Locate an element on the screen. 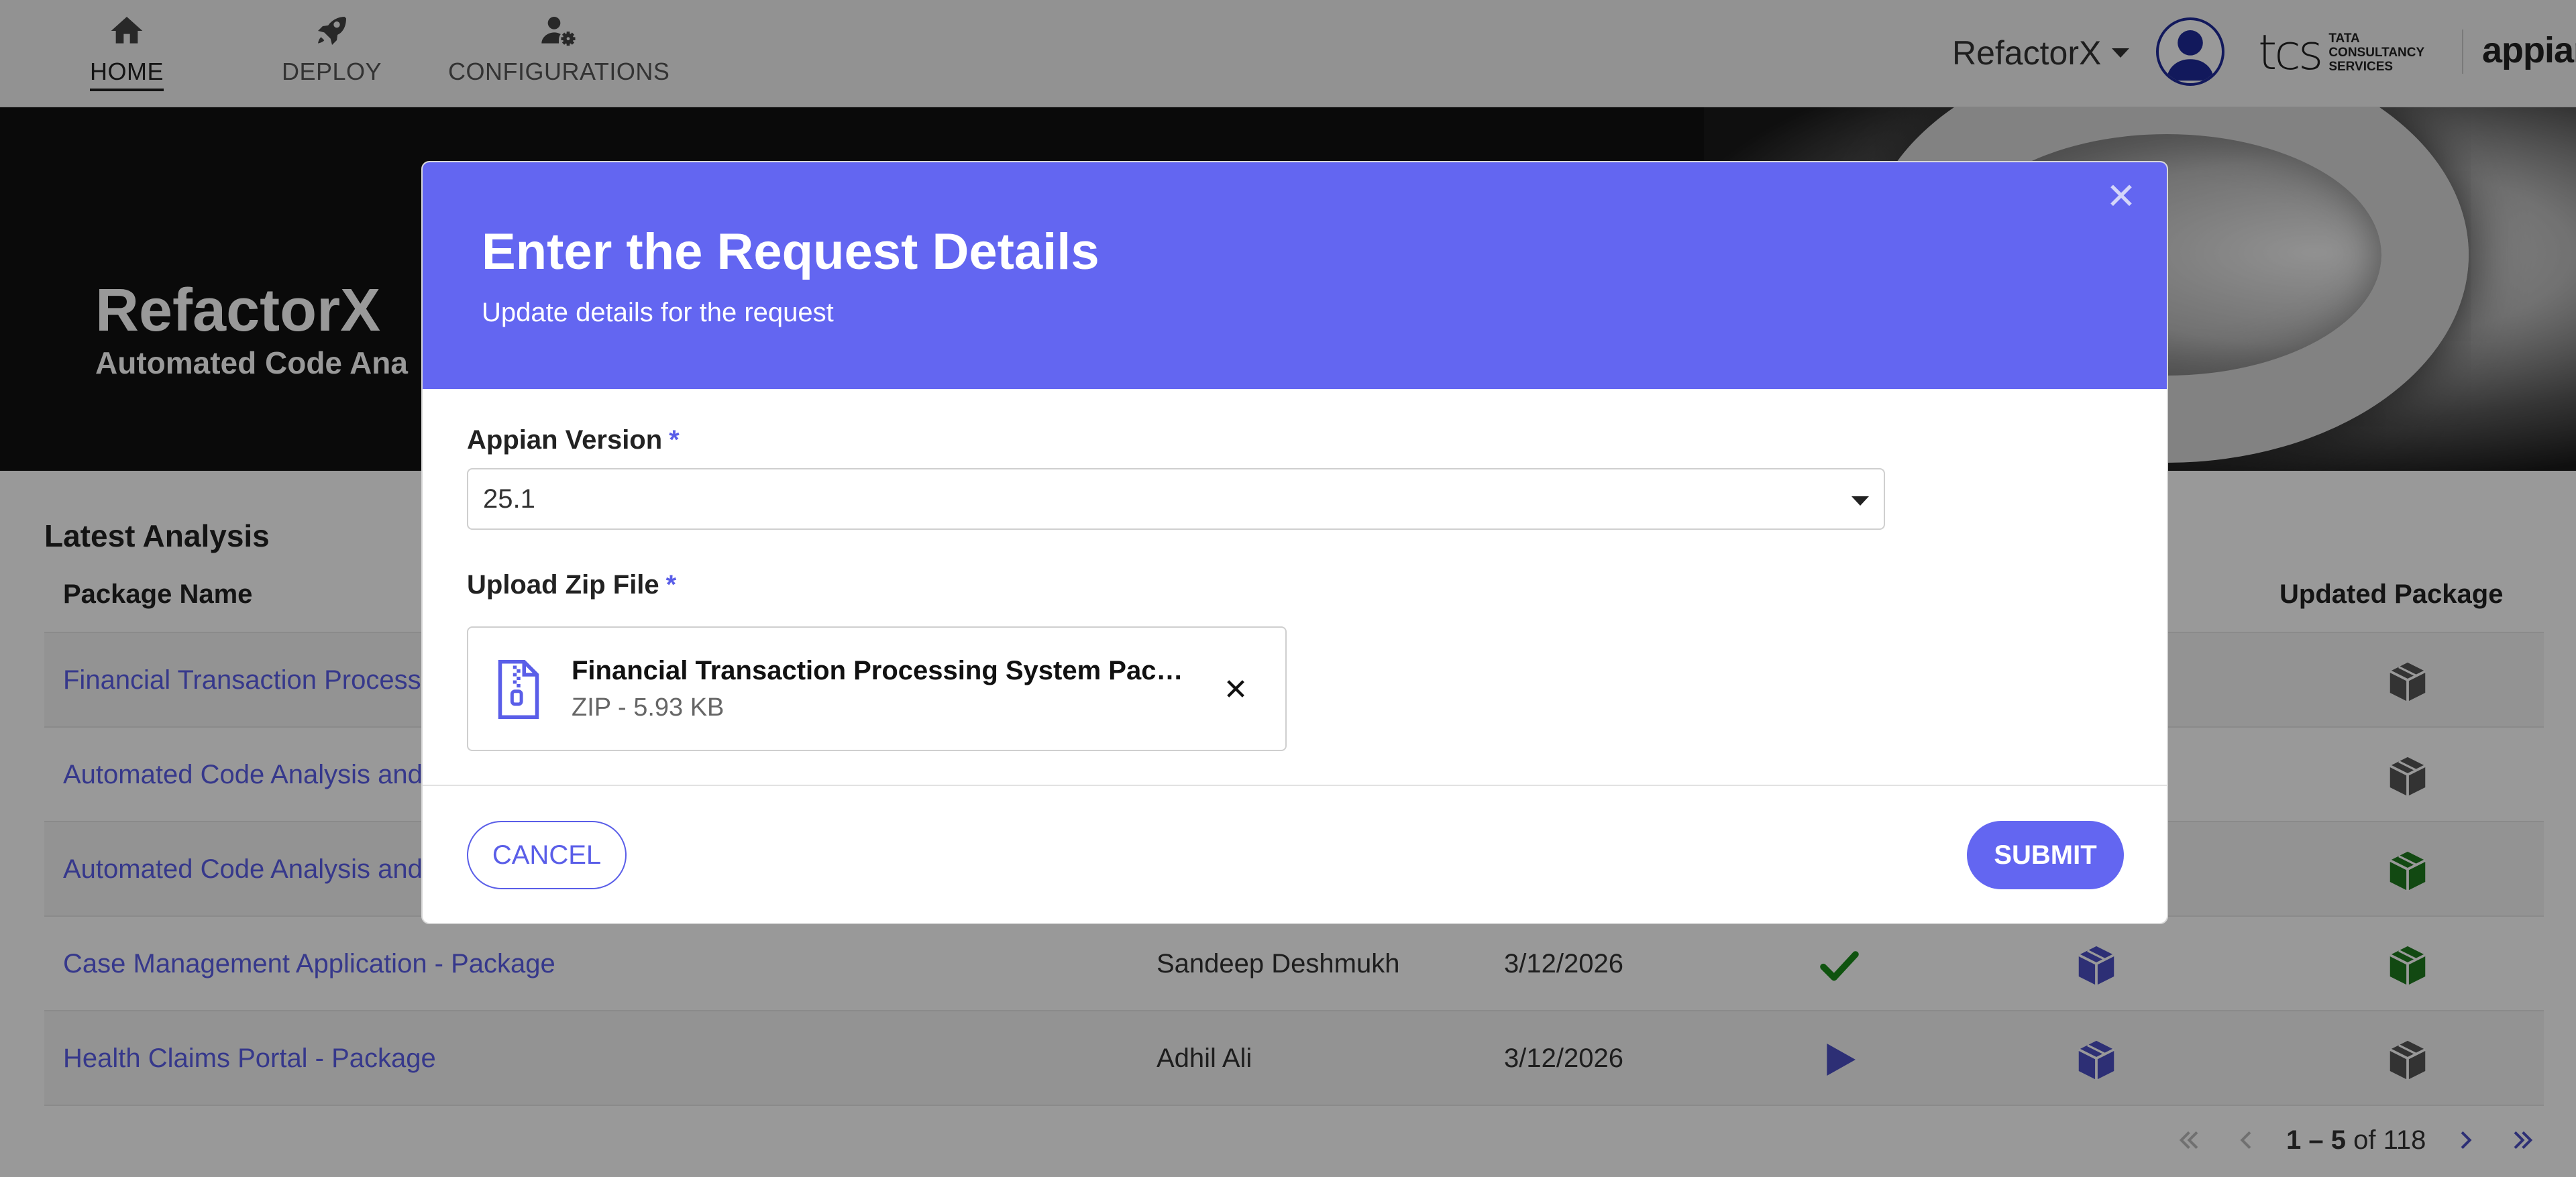 The height and width of the screenshot is (1177, 2576). appian-version-label-text: Appian Version is located at coordinates (565, 440).